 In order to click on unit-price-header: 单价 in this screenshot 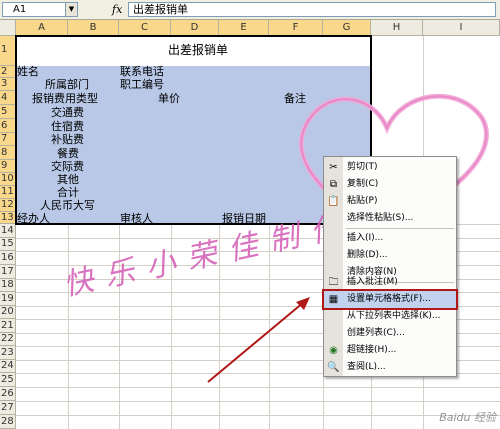, I will do `click(169, 98)`.